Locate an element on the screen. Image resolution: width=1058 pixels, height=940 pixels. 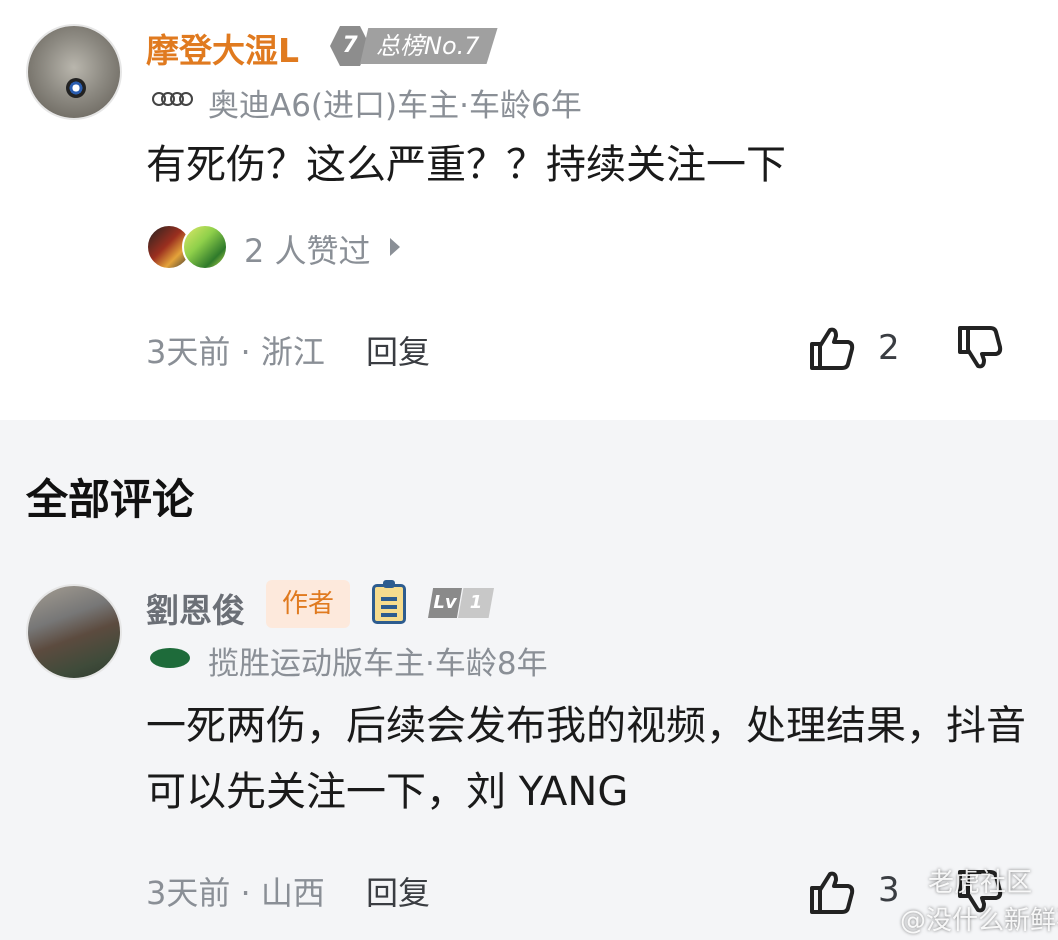
bmw-logo-icon is located at coordinates (76, 88).